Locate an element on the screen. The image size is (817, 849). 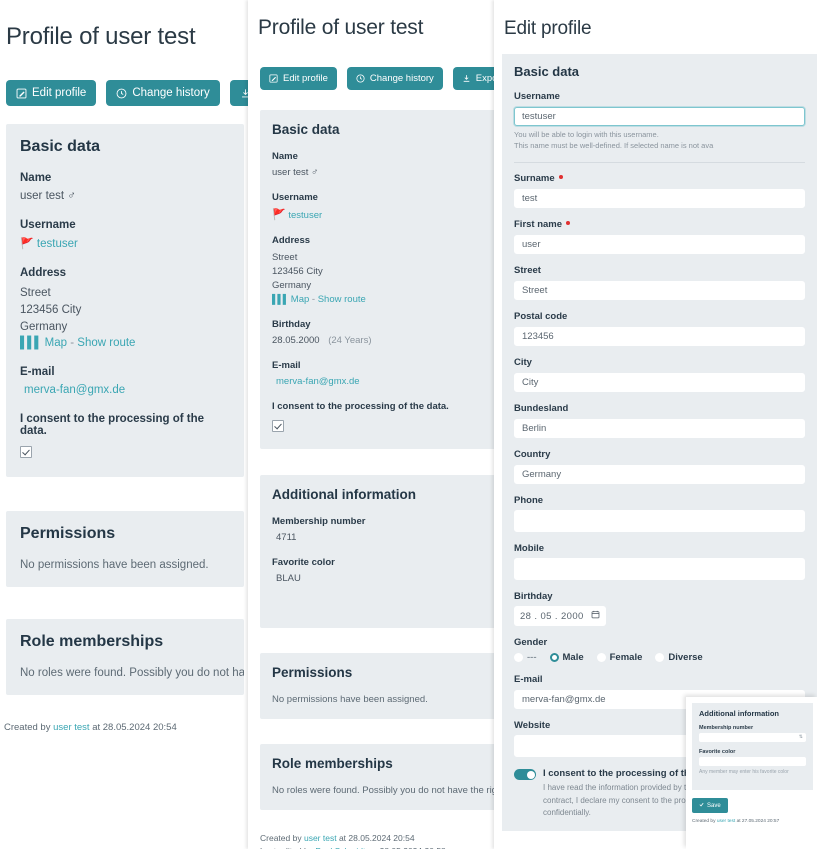
mobile-field-label: Mobile is located at coordinates (529, 549).